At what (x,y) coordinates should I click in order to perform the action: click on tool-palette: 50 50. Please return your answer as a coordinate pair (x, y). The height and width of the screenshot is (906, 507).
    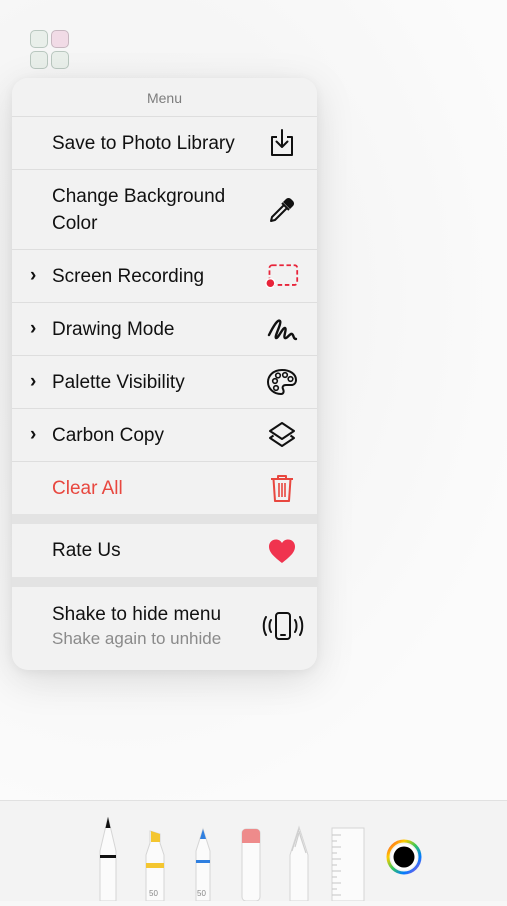
    Looking at the image, I should click on (253, 851).